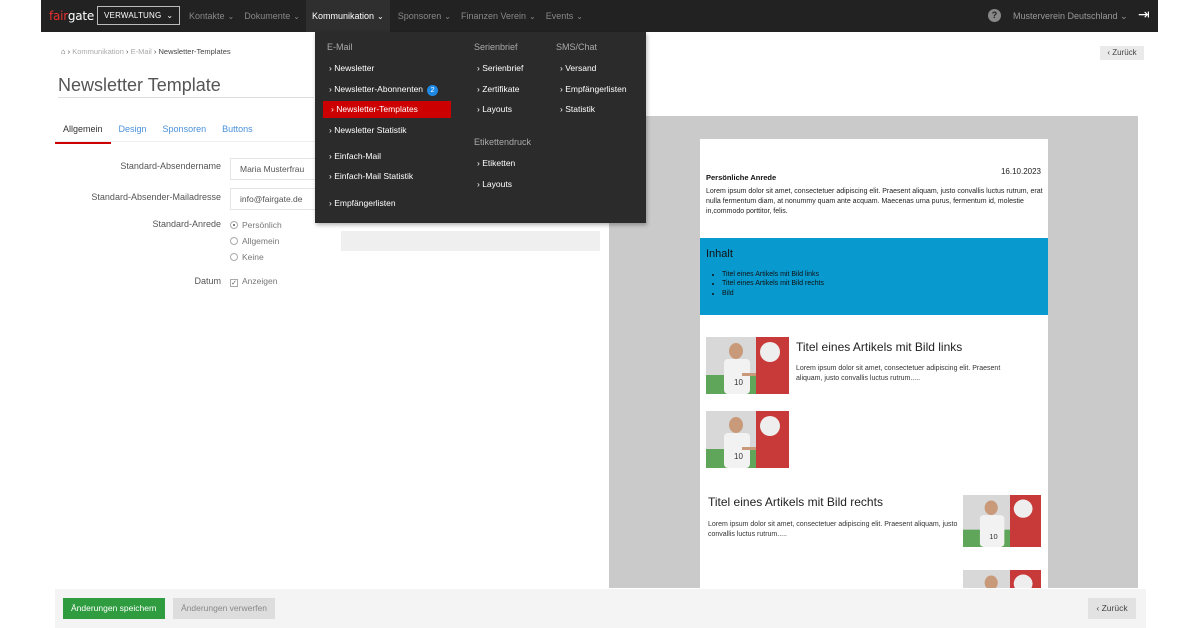 The height and width of the screenshot is (628, 1200). What do you see at coordinates (186, 224) in the screenshot?
I see `salutation-label: Standard-Anrede` at bounding box center [186, 224].